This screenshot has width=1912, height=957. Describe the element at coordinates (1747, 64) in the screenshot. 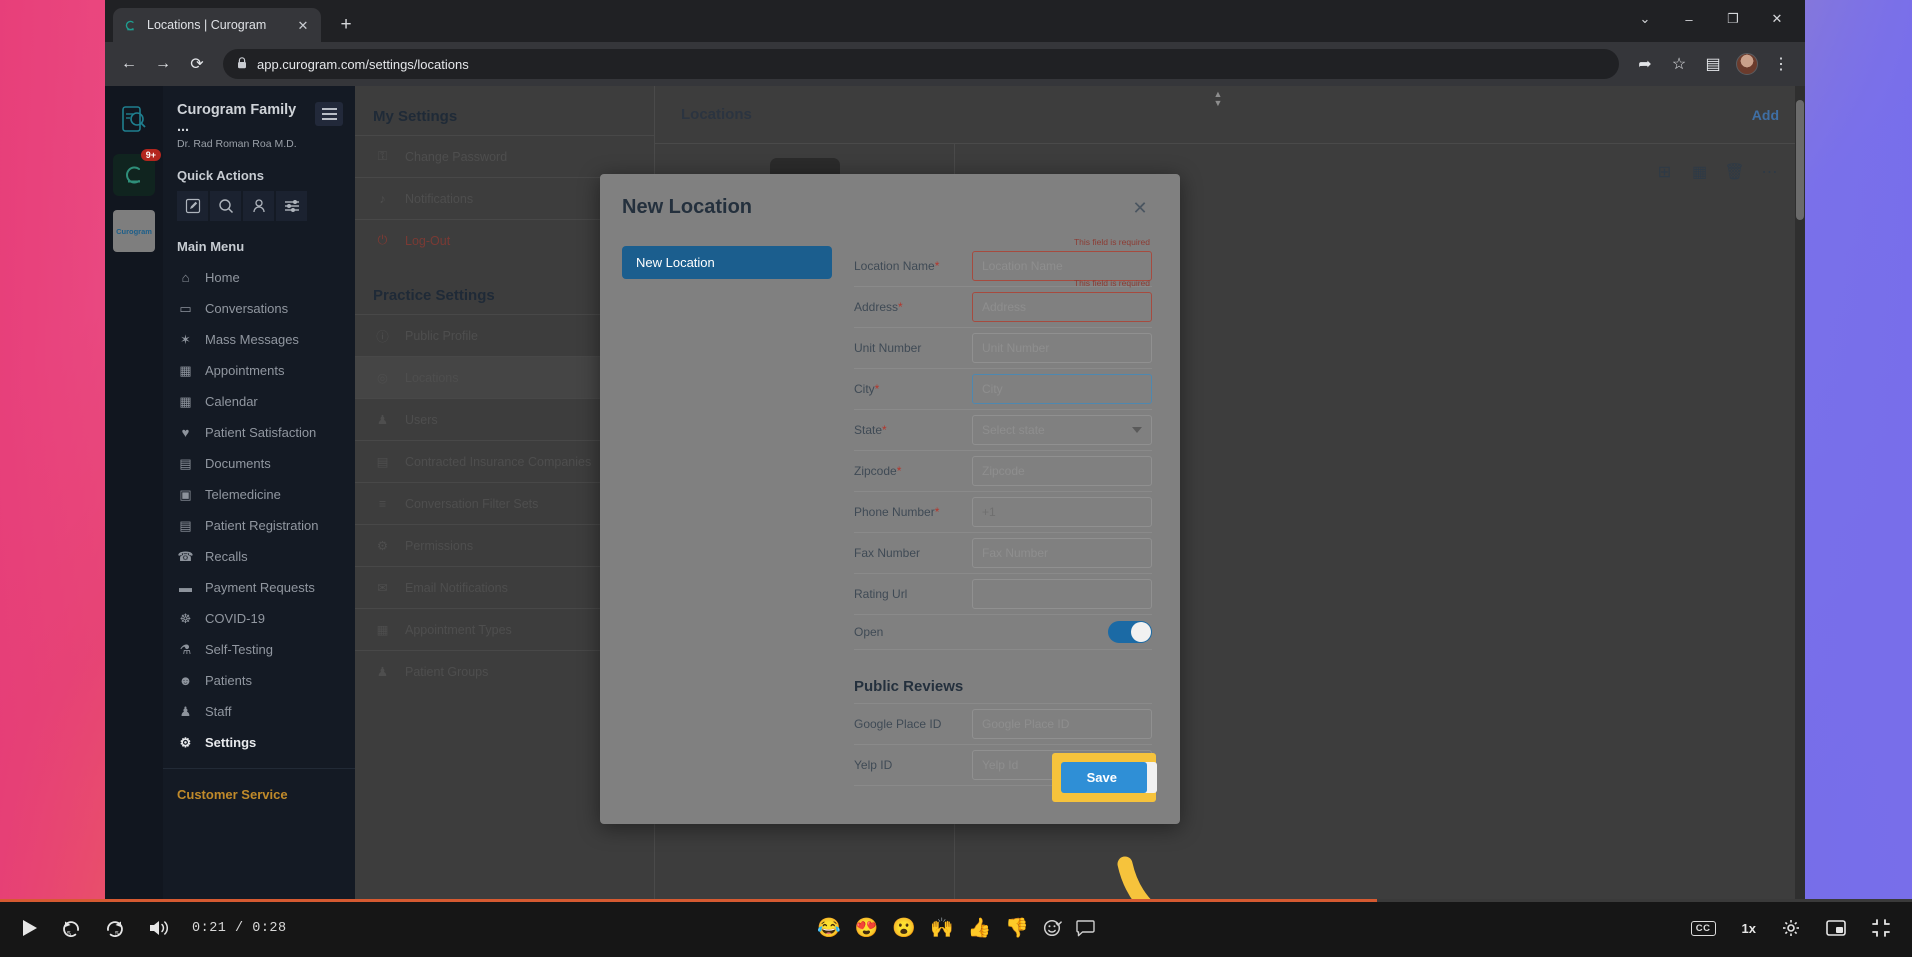

I see `avatar` at that location.